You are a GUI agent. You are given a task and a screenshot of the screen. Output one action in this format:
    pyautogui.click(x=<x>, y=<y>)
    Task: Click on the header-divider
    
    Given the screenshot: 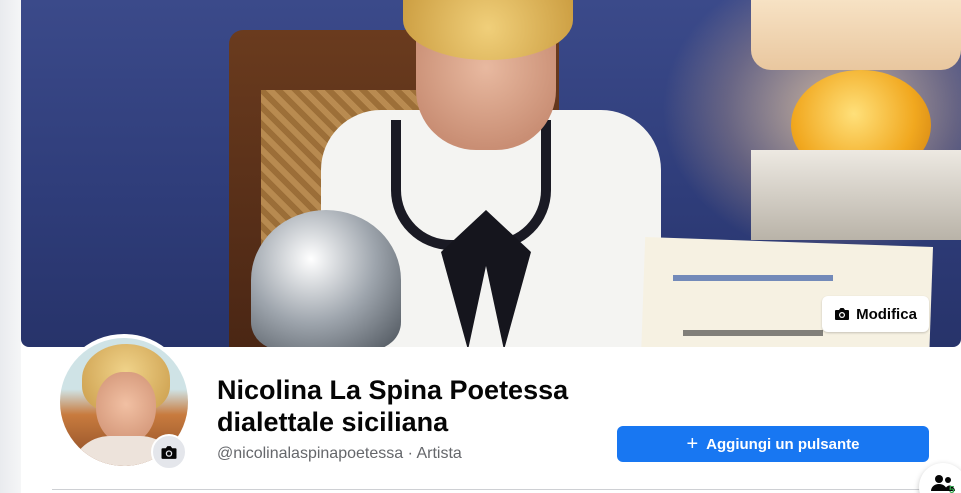 What is the action you would take?
    pyautogui.click(x=490, y=489)
    